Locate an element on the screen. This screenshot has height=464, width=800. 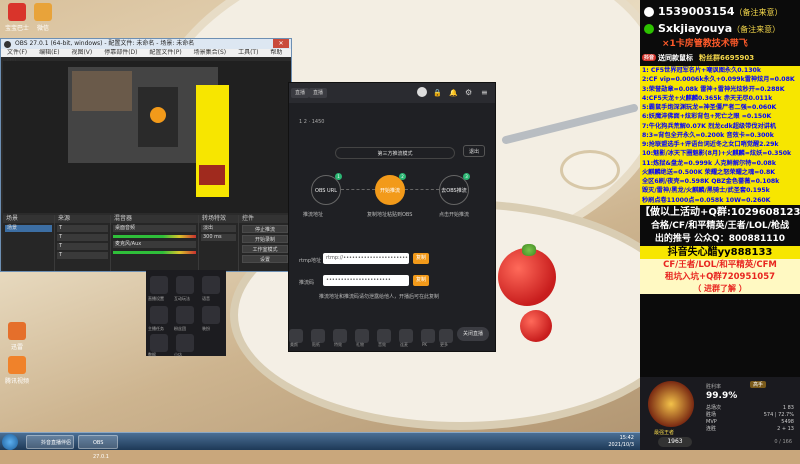
transition-select: 淡出 is located at coordinates (218, 228).